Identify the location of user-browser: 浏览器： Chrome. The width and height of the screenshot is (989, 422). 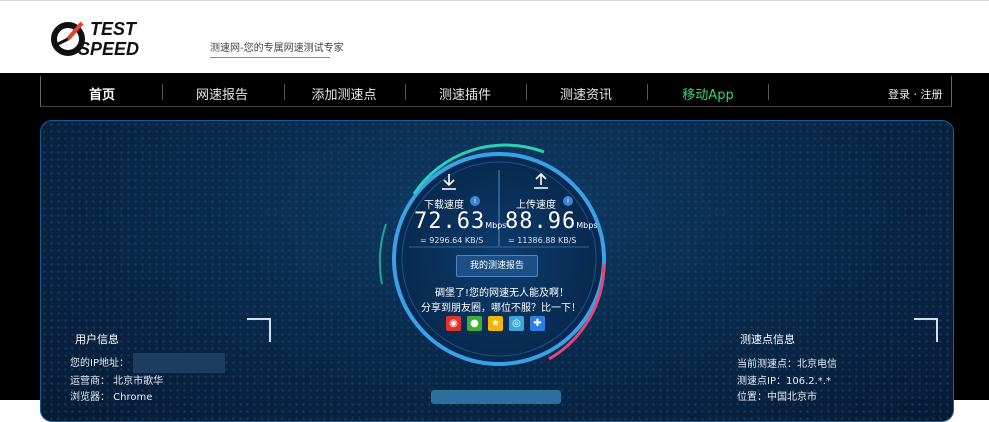
(111, 397).